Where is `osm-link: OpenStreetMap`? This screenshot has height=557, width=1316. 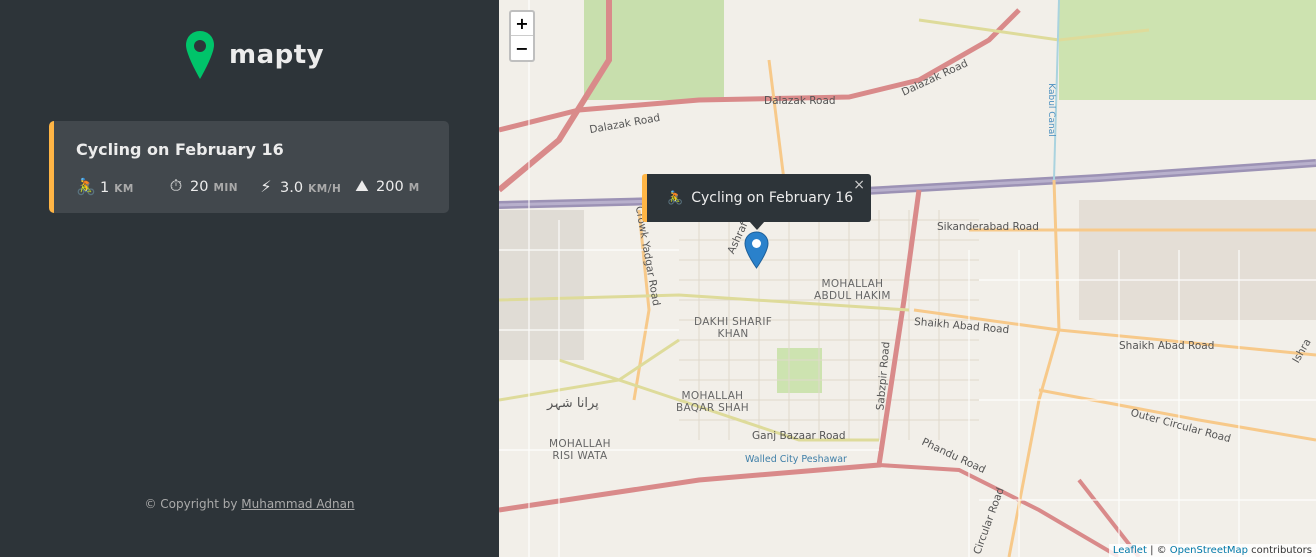 osm-link: OpenStreetMap is located at coordinates (1209, 550).